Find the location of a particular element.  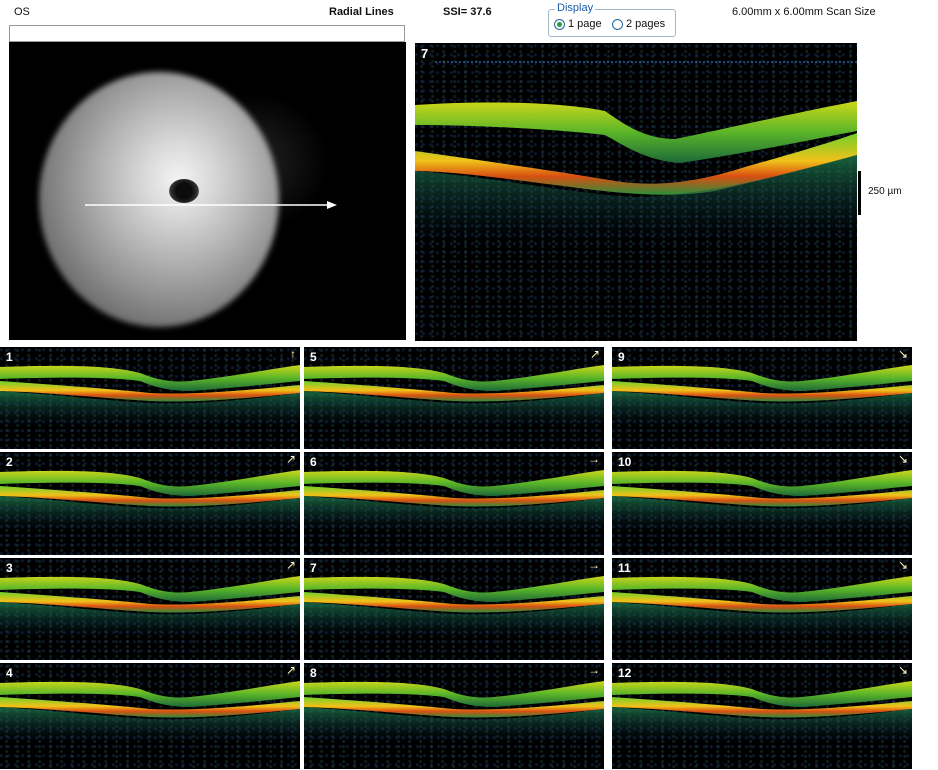

main-scan-number: 7 is located at coordinates (425, 53).